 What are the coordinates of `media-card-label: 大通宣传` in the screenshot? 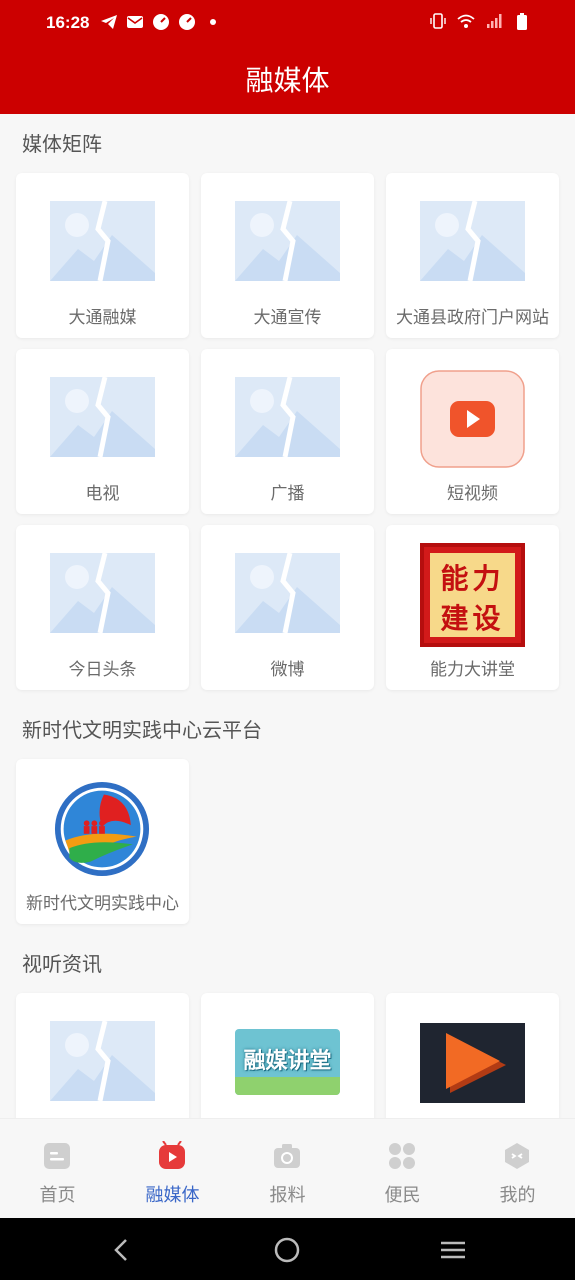 It's located at (287, 318).